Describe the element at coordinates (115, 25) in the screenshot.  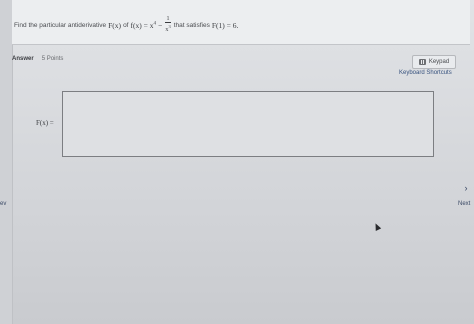
I see `antiderivative-symbol: F(x)` at that location.